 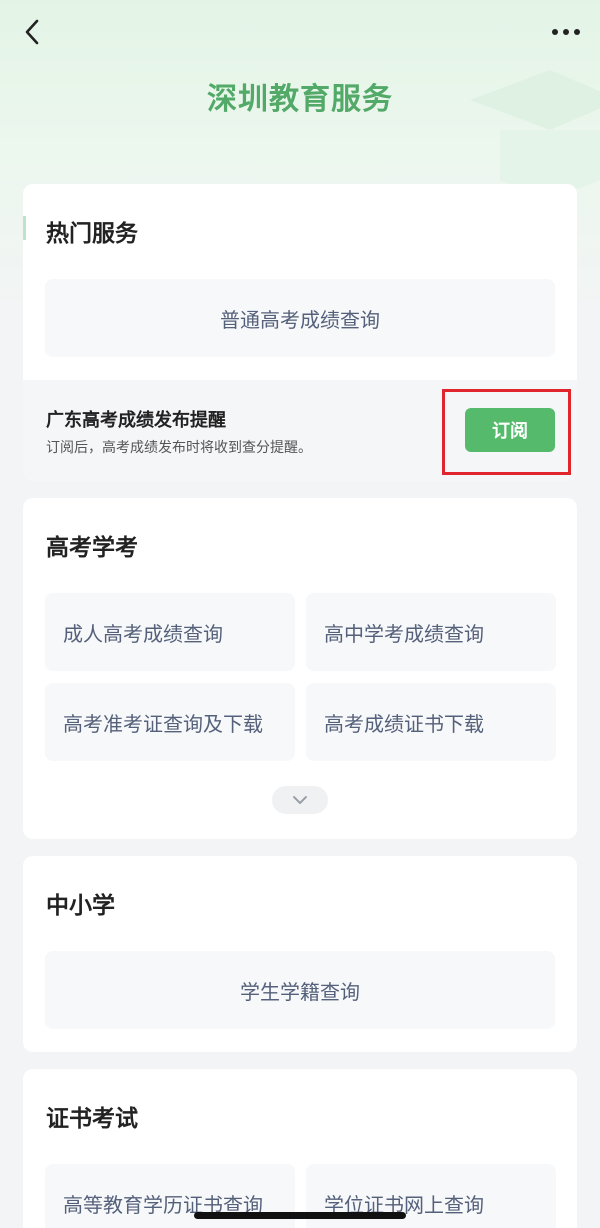 I want to click on primary-secondary-card: 中小学 学生学籍查询, so click(x=300, y=954).